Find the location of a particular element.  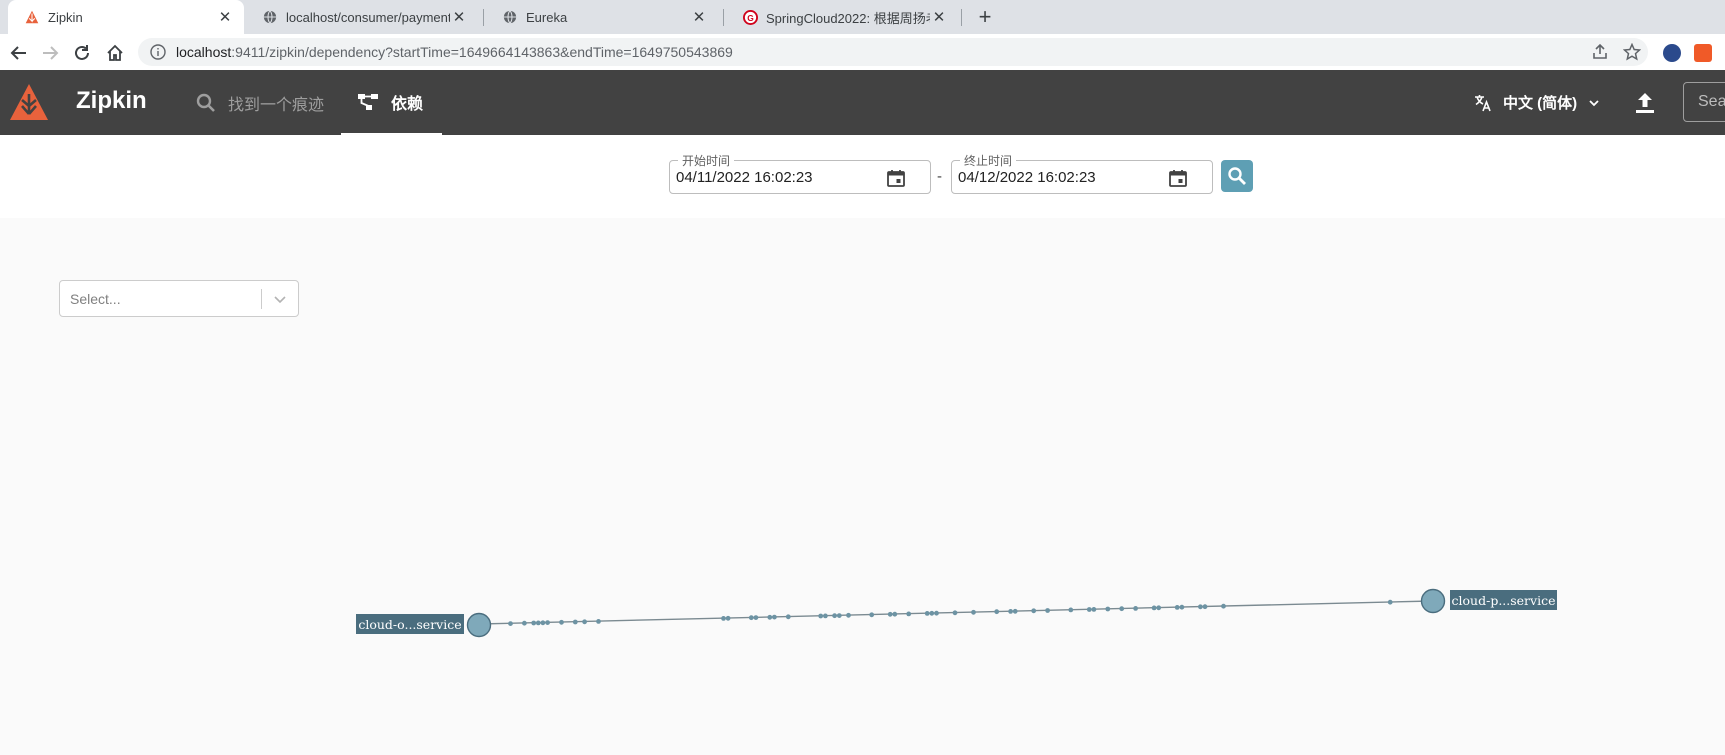

csdn-extension-icon is located at coordinates (1703, 53).